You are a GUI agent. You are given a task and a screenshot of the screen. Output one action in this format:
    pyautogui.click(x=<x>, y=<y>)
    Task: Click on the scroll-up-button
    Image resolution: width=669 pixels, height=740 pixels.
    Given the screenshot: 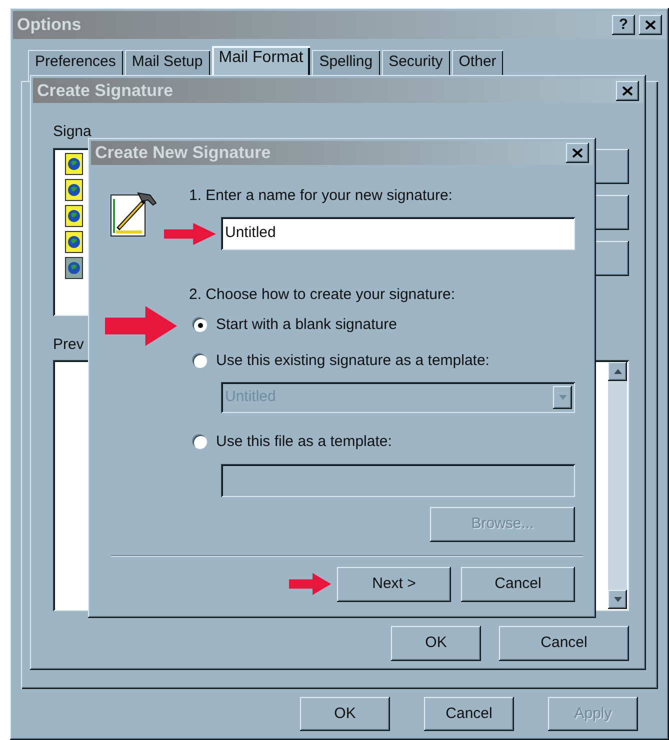 What is the action you would take?
    pyautogui.click(x=617, y=371)
    